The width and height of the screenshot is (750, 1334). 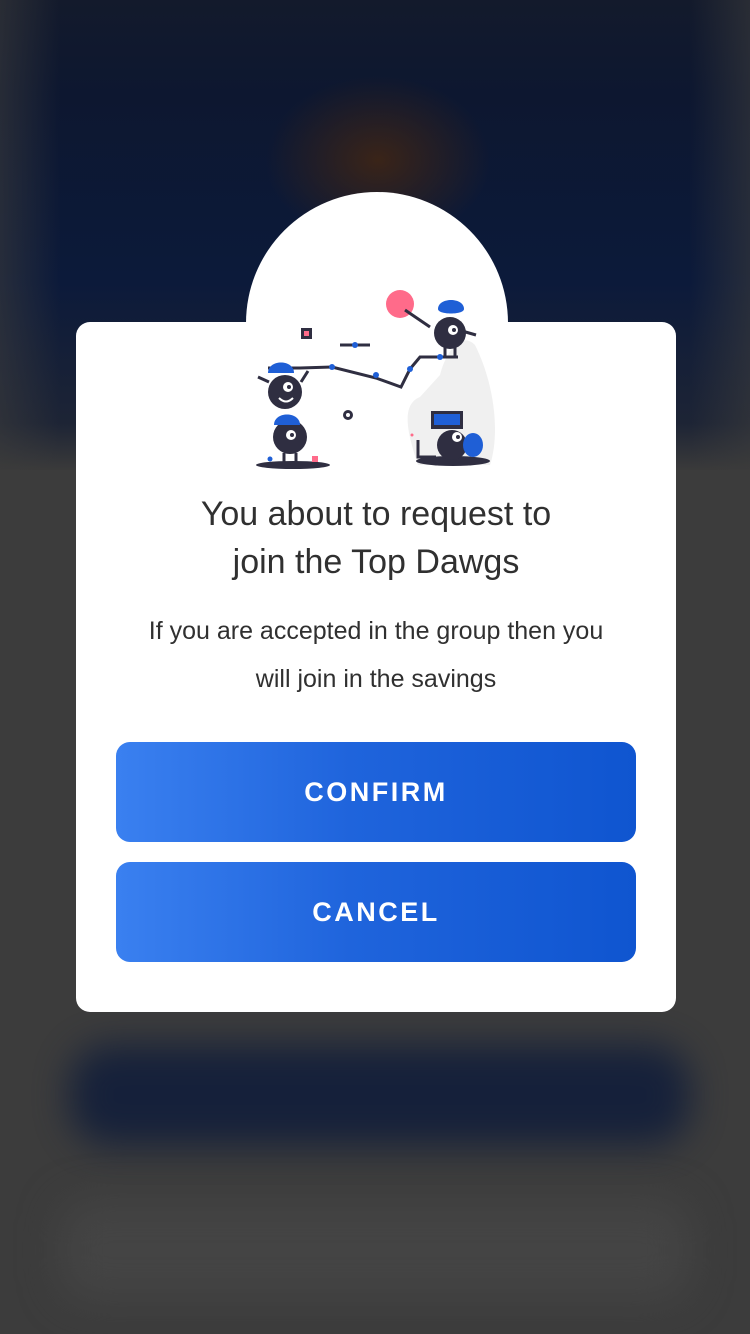 What do you see at coordinates (376, 679) in the screenshot?
I see `dialog-message-line-2: will join in the savings` at bounding box center [376, 679].